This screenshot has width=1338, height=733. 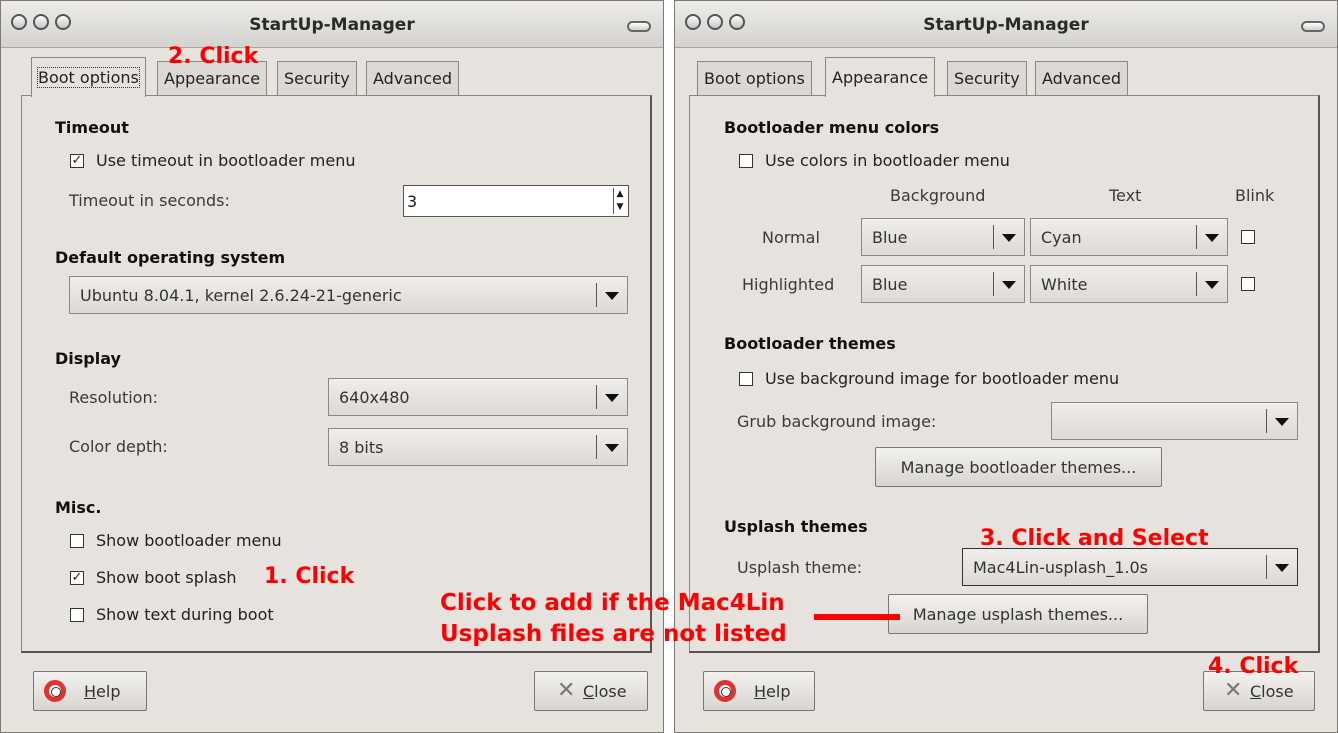 What do you see at coordinates (189, 540) in the screenshot?
I see `show-bootloader-menu-label: Show bootloader menu` at bounding box center [189, 540].